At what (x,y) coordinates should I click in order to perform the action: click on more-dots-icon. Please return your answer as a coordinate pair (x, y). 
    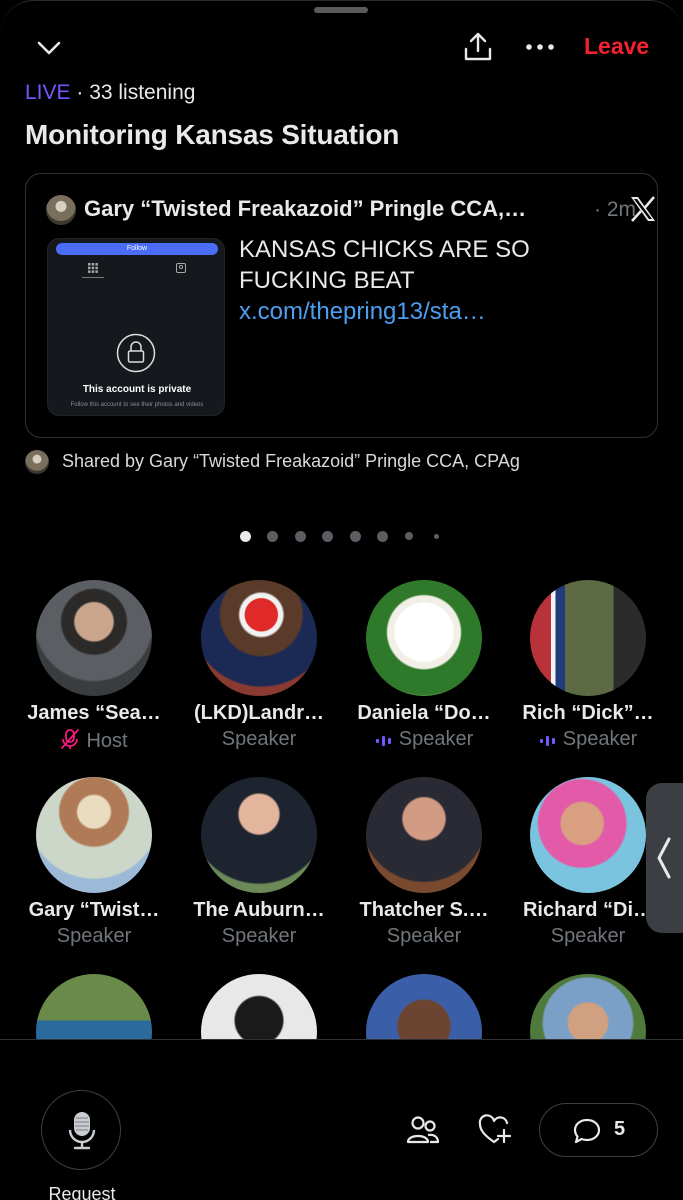
    Looking at the image, I should click on (540, 47).